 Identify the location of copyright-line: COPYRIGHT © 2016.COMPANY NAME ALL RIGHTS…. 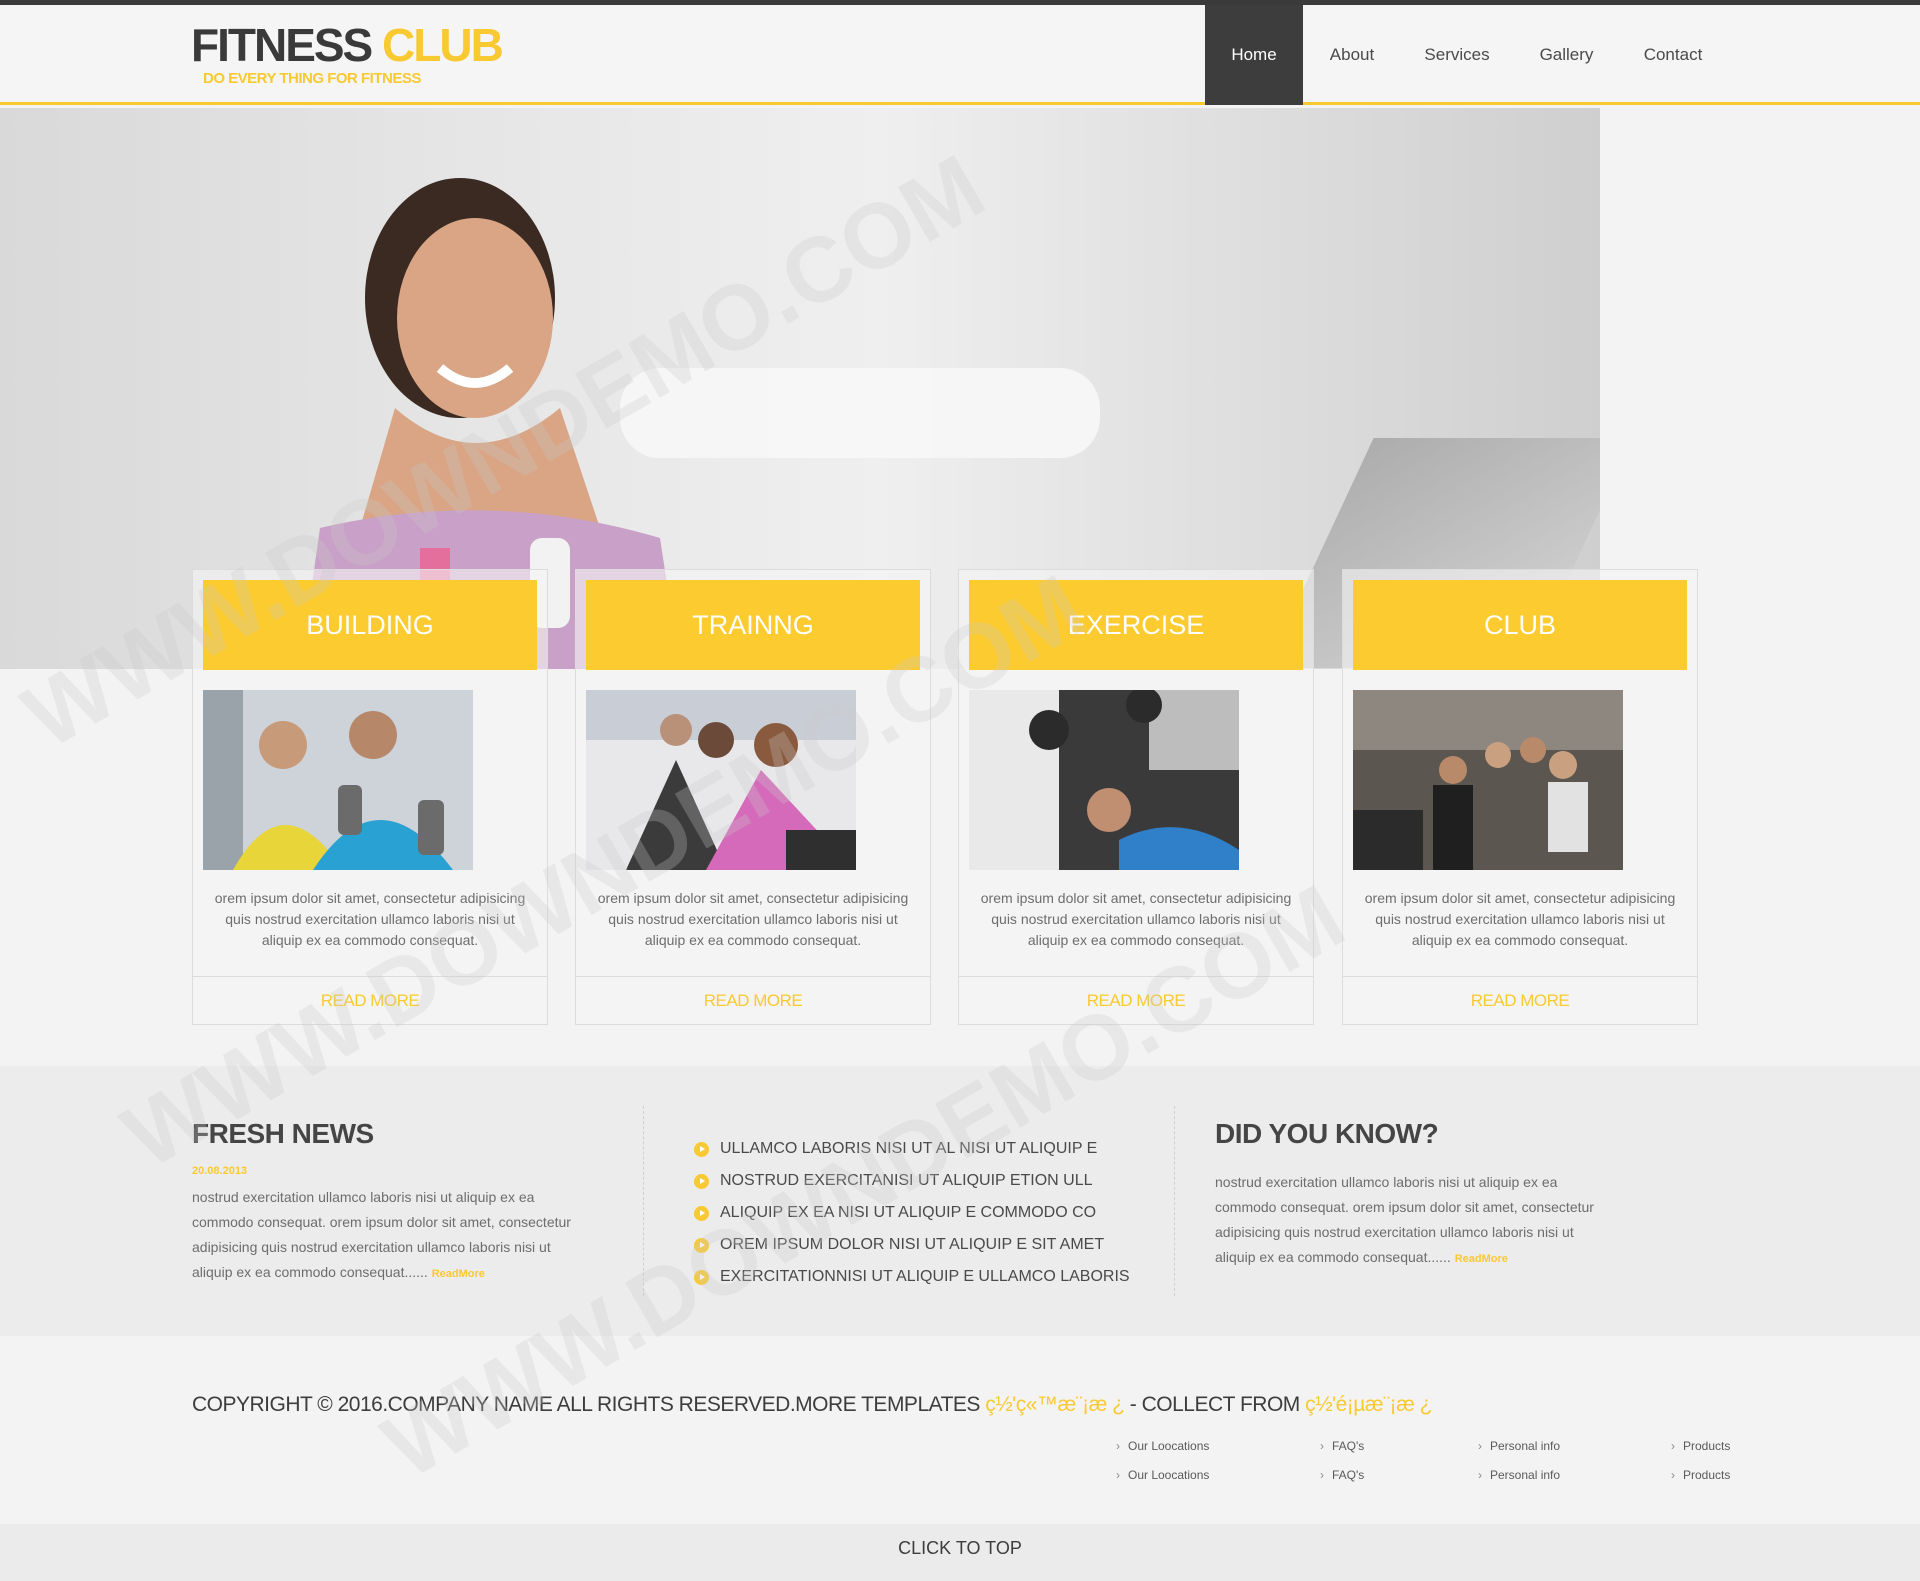
(812, 1405).